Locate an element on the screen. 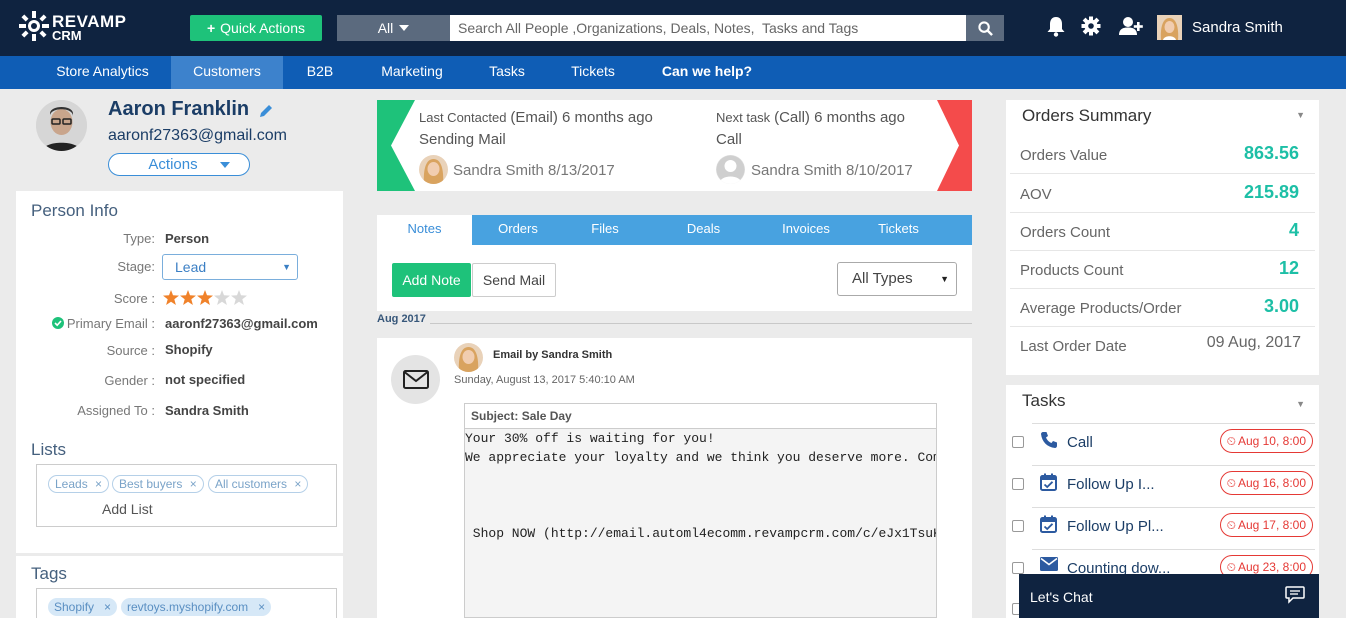  score-stars is located at coordinates (205, 297).